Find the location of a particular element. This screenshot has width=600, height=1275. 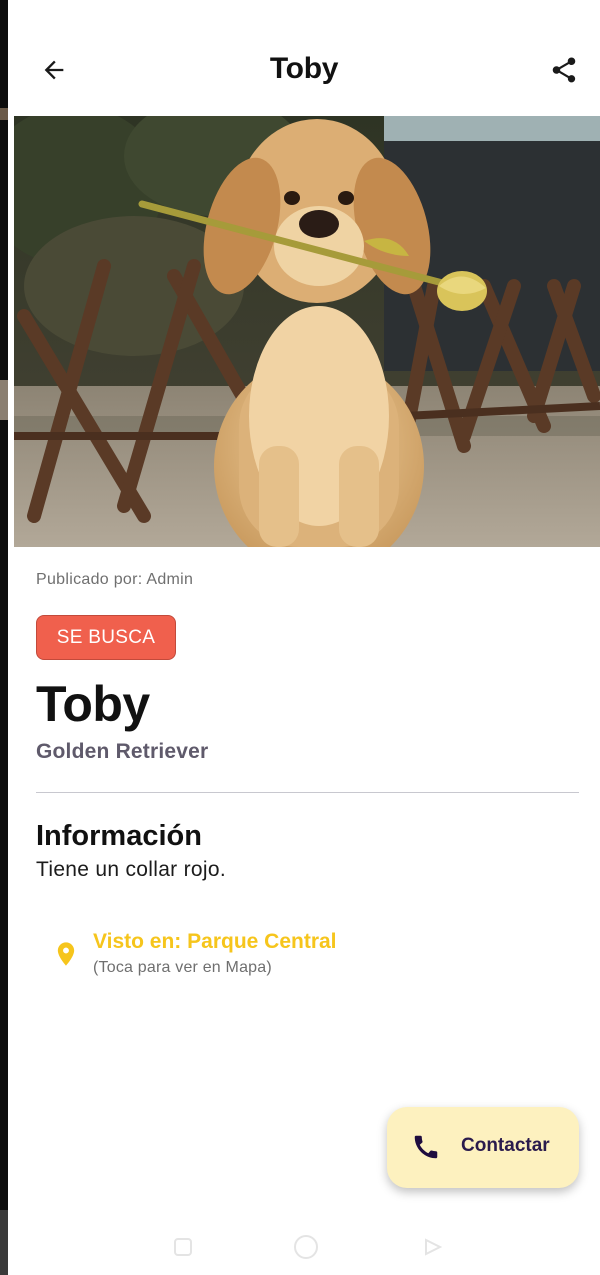

back-triangle-icon is located at coordinates (434, 1247).